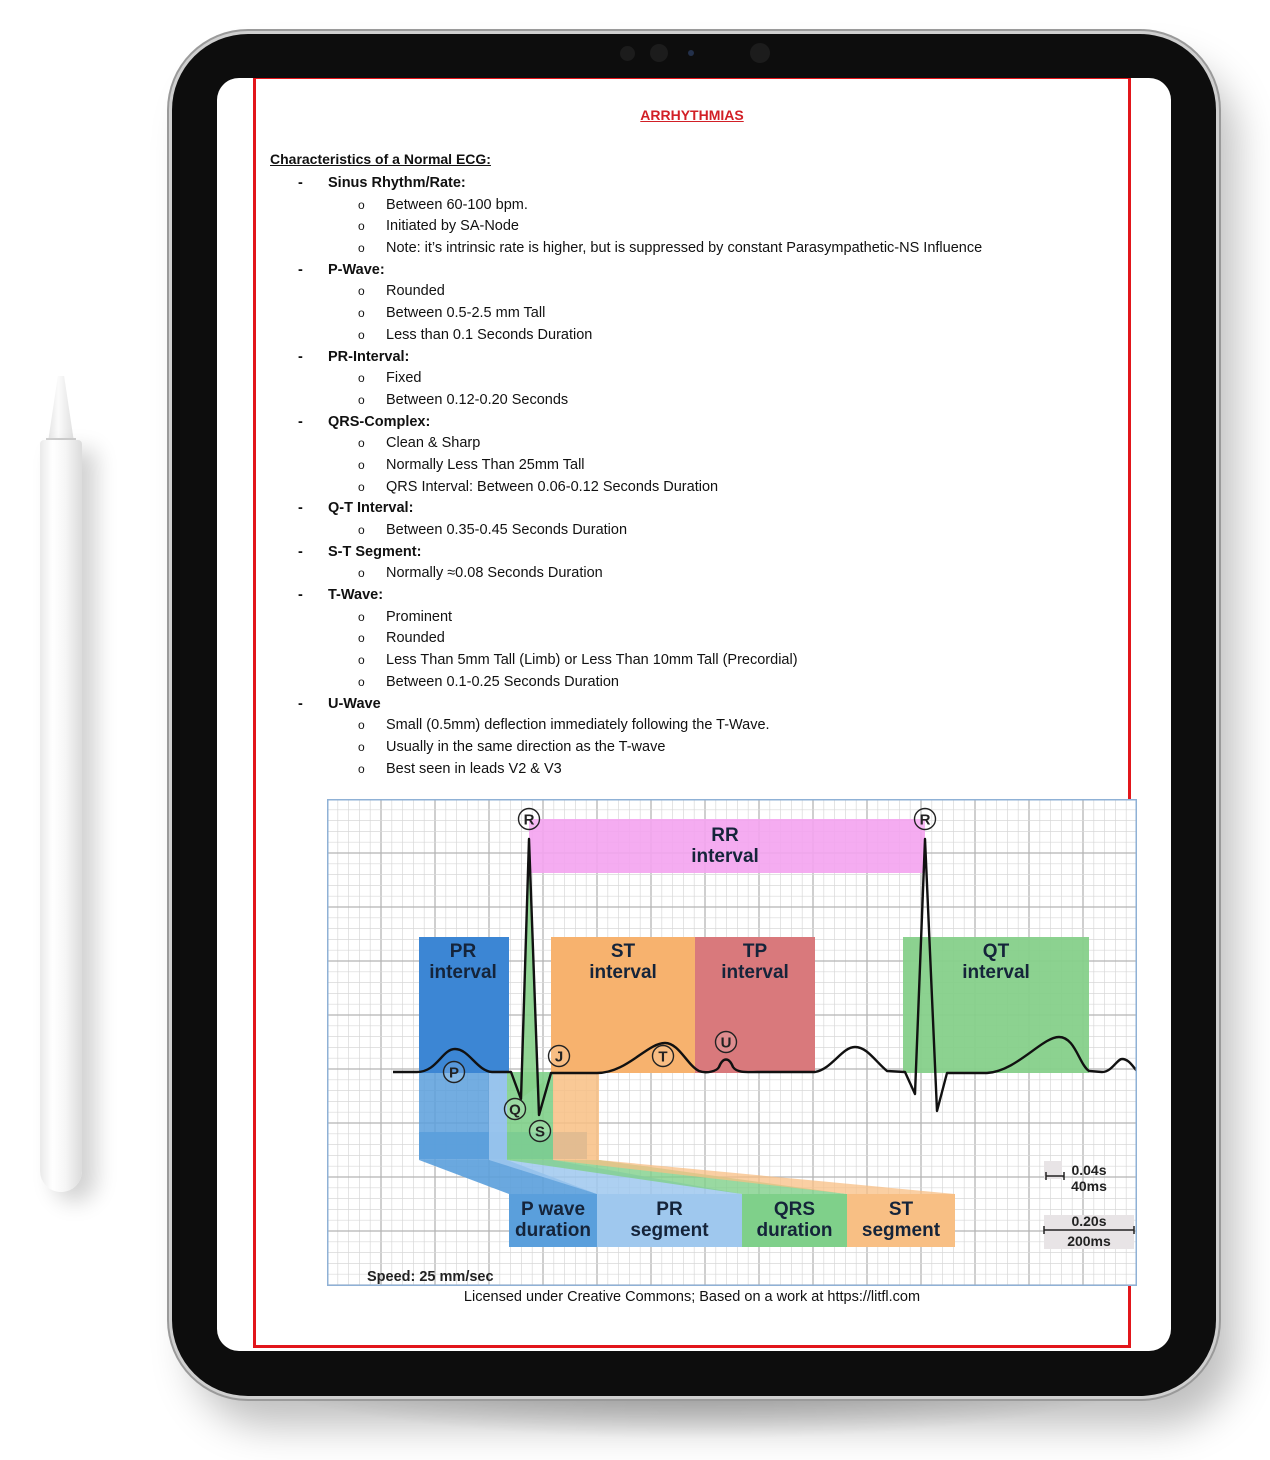 The image size is (1270, 1460). What do you see at coordinates (463, 951) in the screenshot?
I see `pr-interval-label-line1: PR` at bounding box center [463, 951].